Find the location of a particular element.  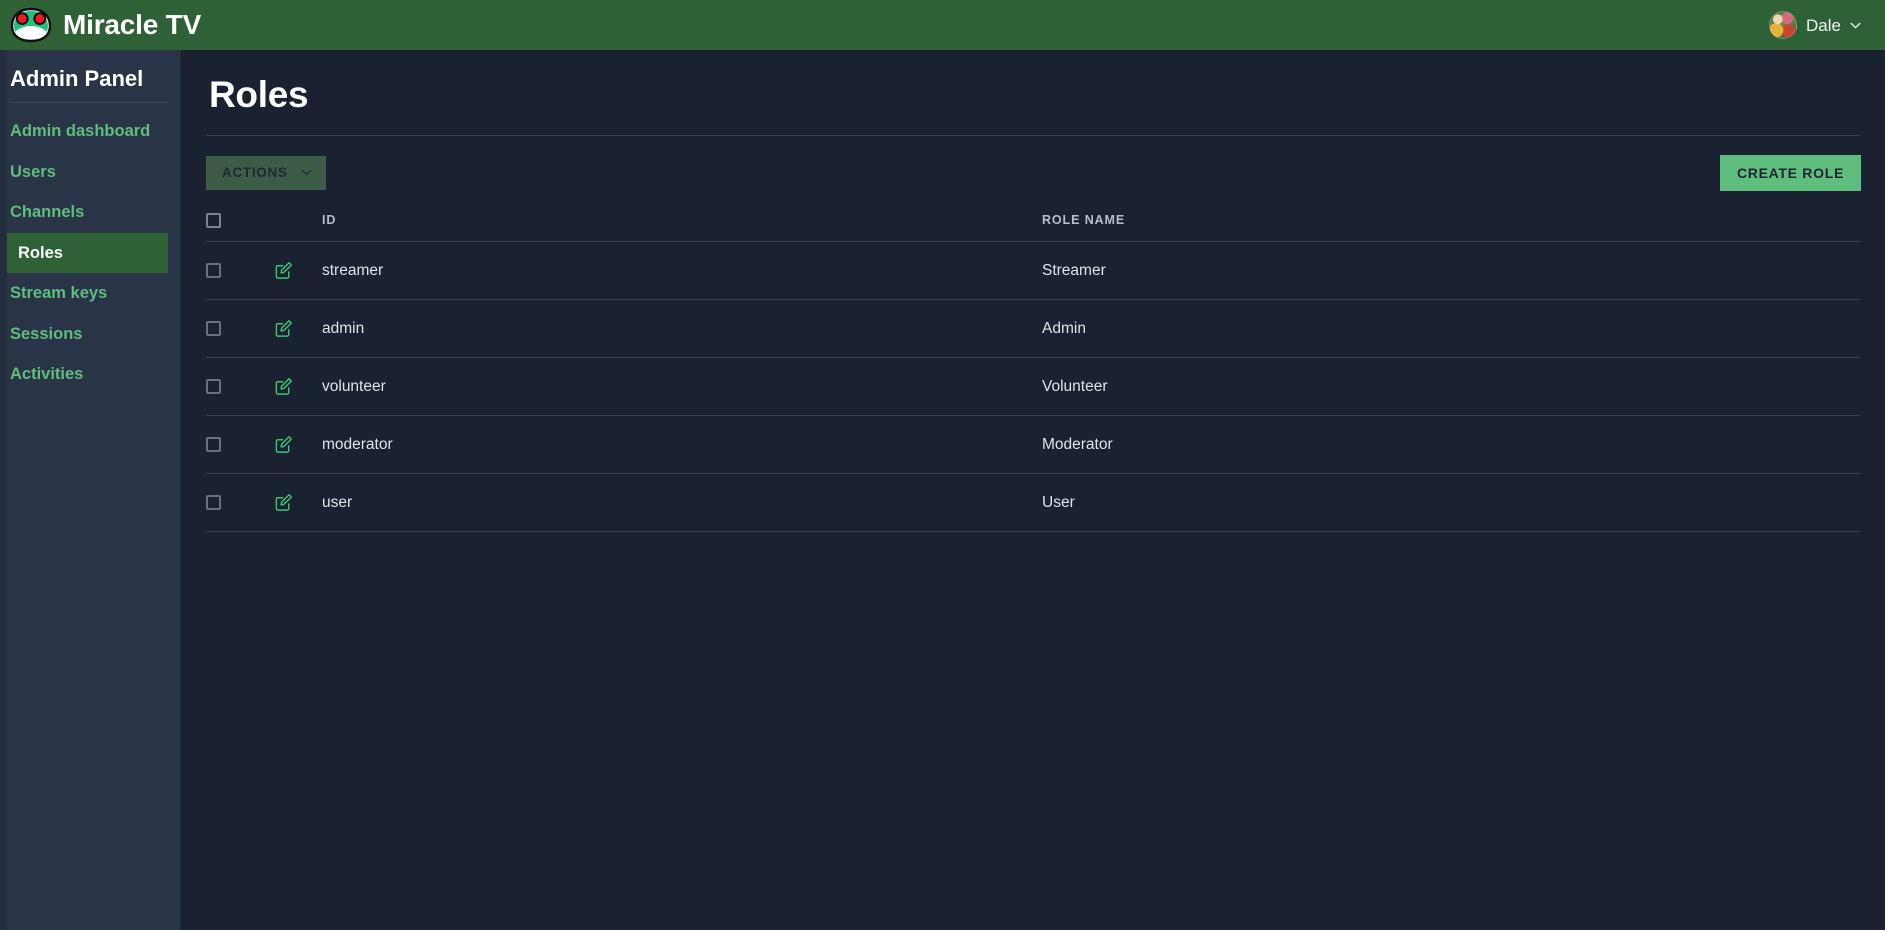

sidebar-item-roles: Roles is located at coordinates (84, 253).